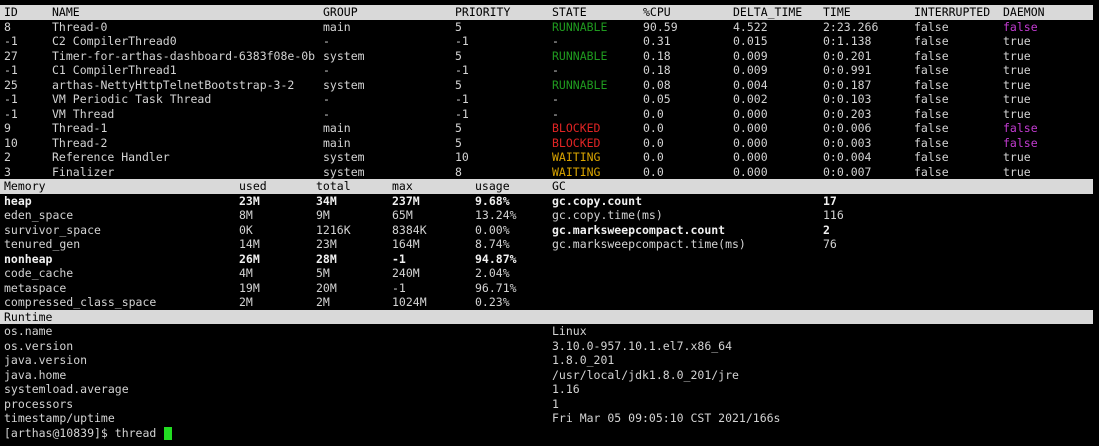 The width and height of the screenshot is (1099, 446). Describe the element at coordinates (657, 70) in the screenshot. I see `thread-cell: 0.18` at that location.